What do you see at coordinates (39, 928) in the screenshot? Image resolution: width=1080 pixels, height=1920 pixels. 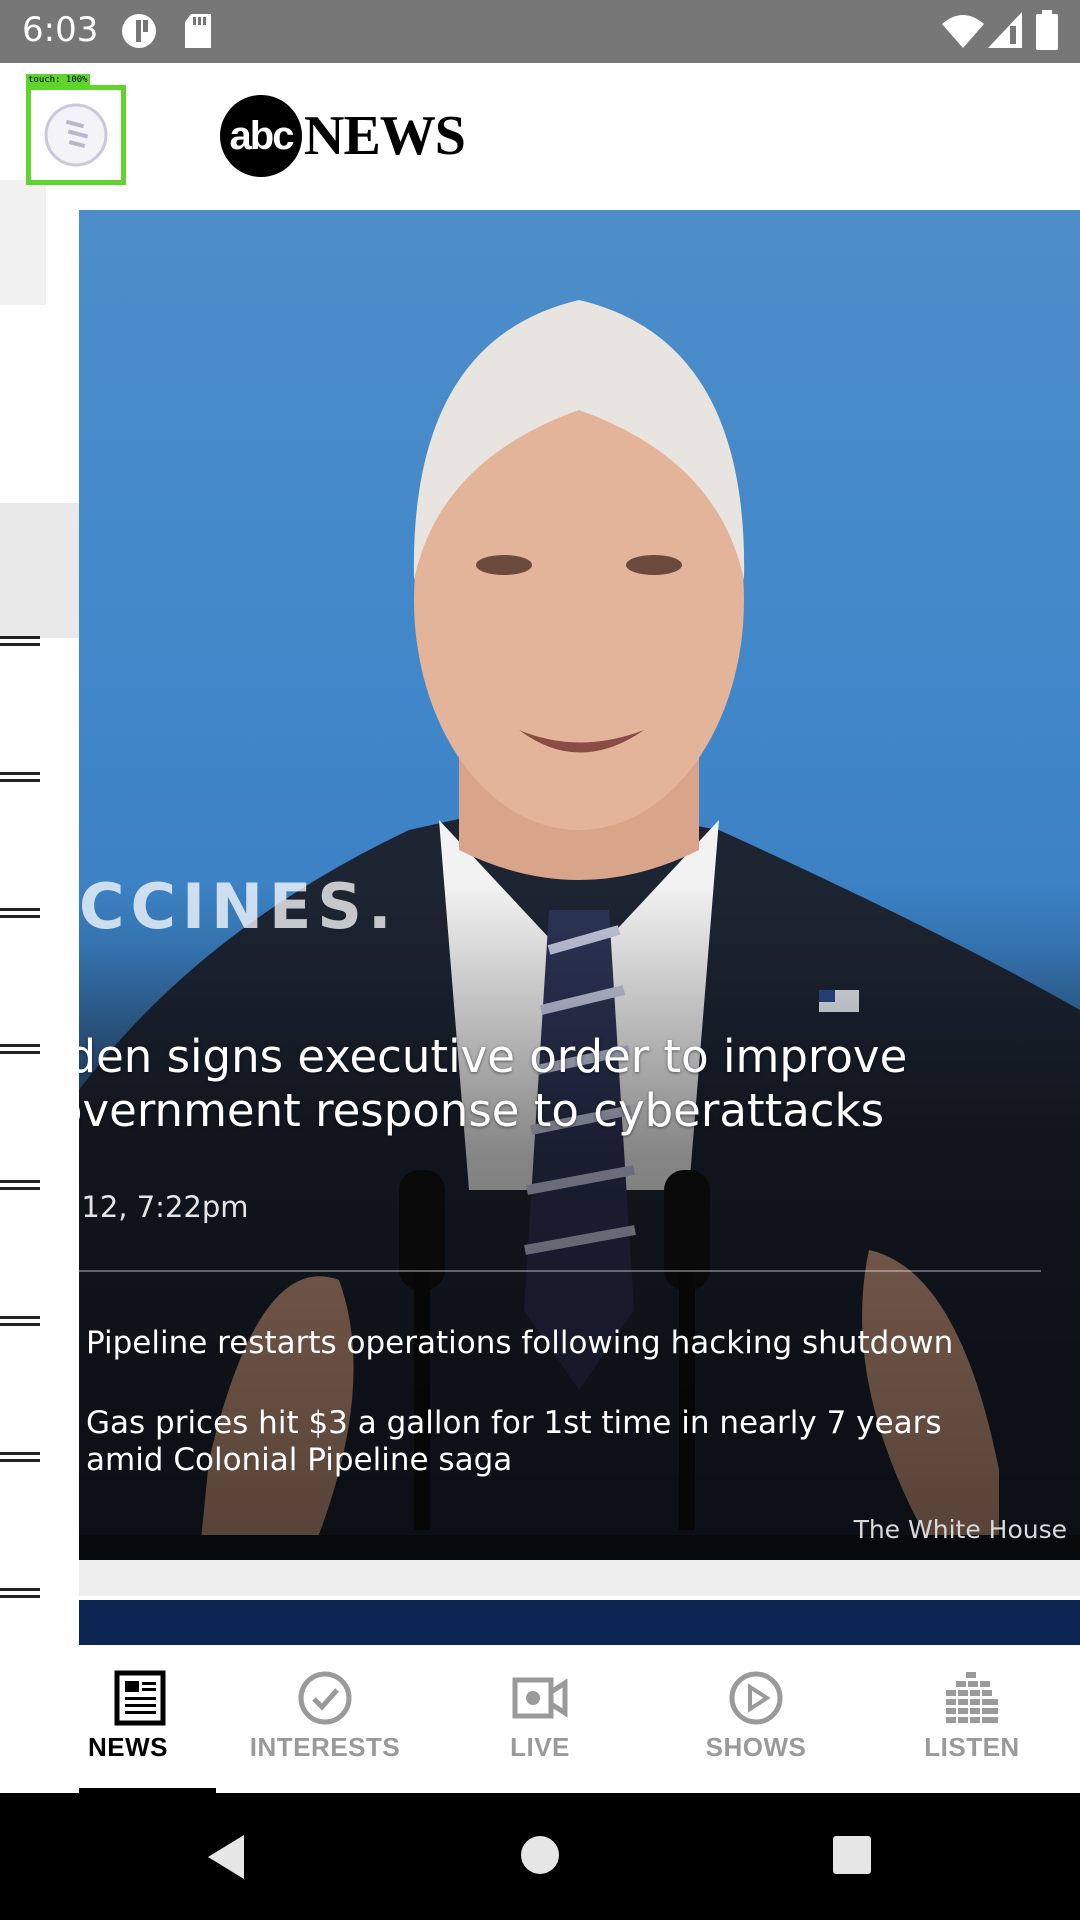 I see `navigation-drawer` at bounding box center [39, 928].